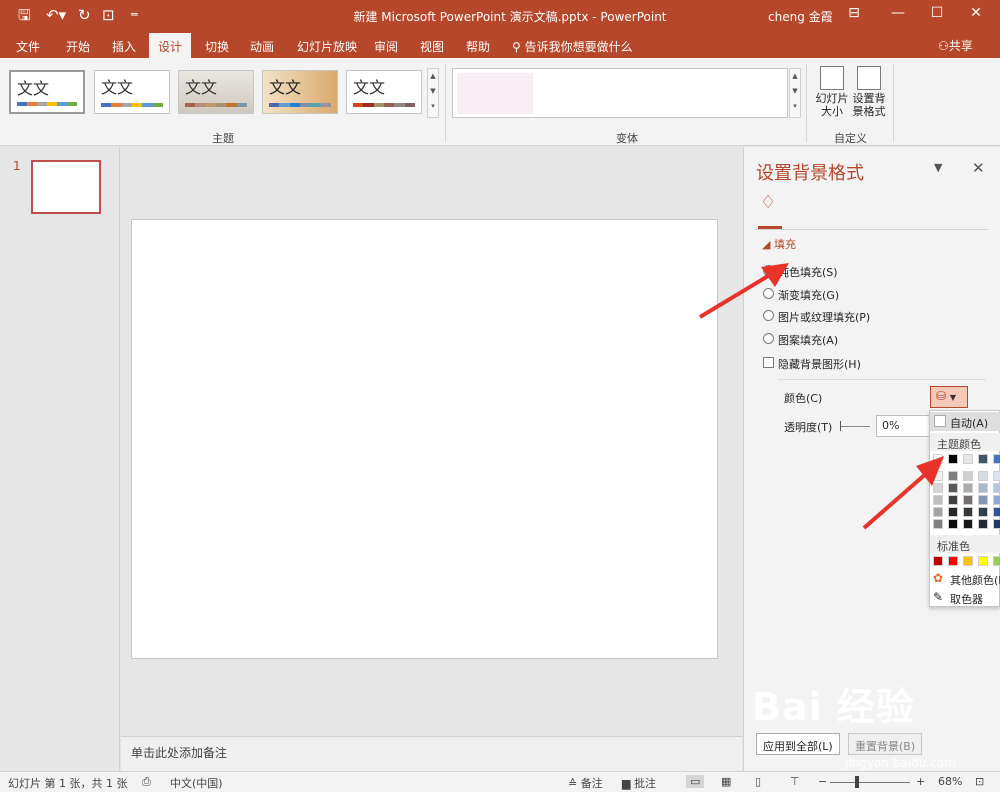 This screenshot has height=792, width=1000. Describe the element at coordinates (768, 270) in the screenshot. I see `radio-selected` at that location.